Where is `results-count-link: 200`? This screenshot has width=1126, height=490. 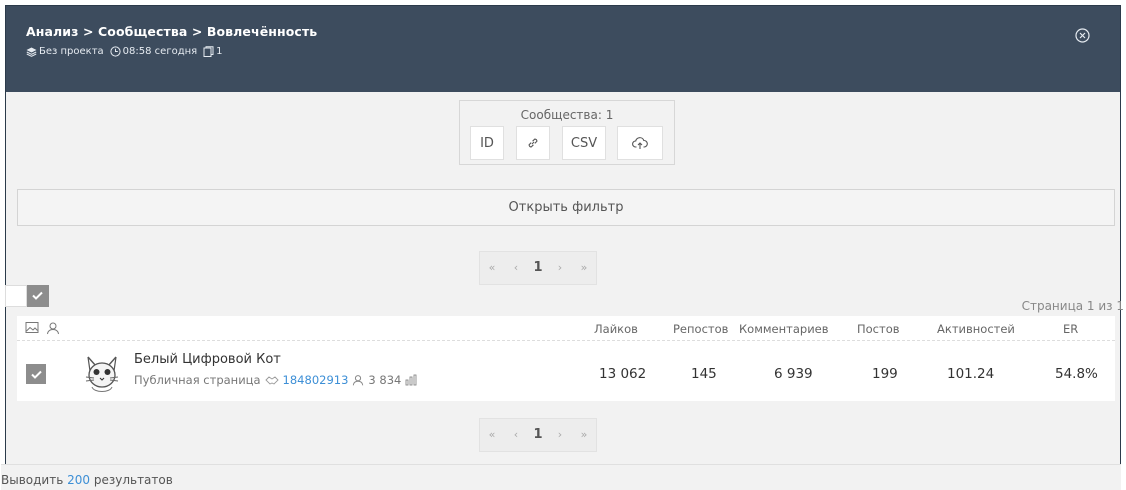
results-count-link: 200 is located at coordinates (78, 480).